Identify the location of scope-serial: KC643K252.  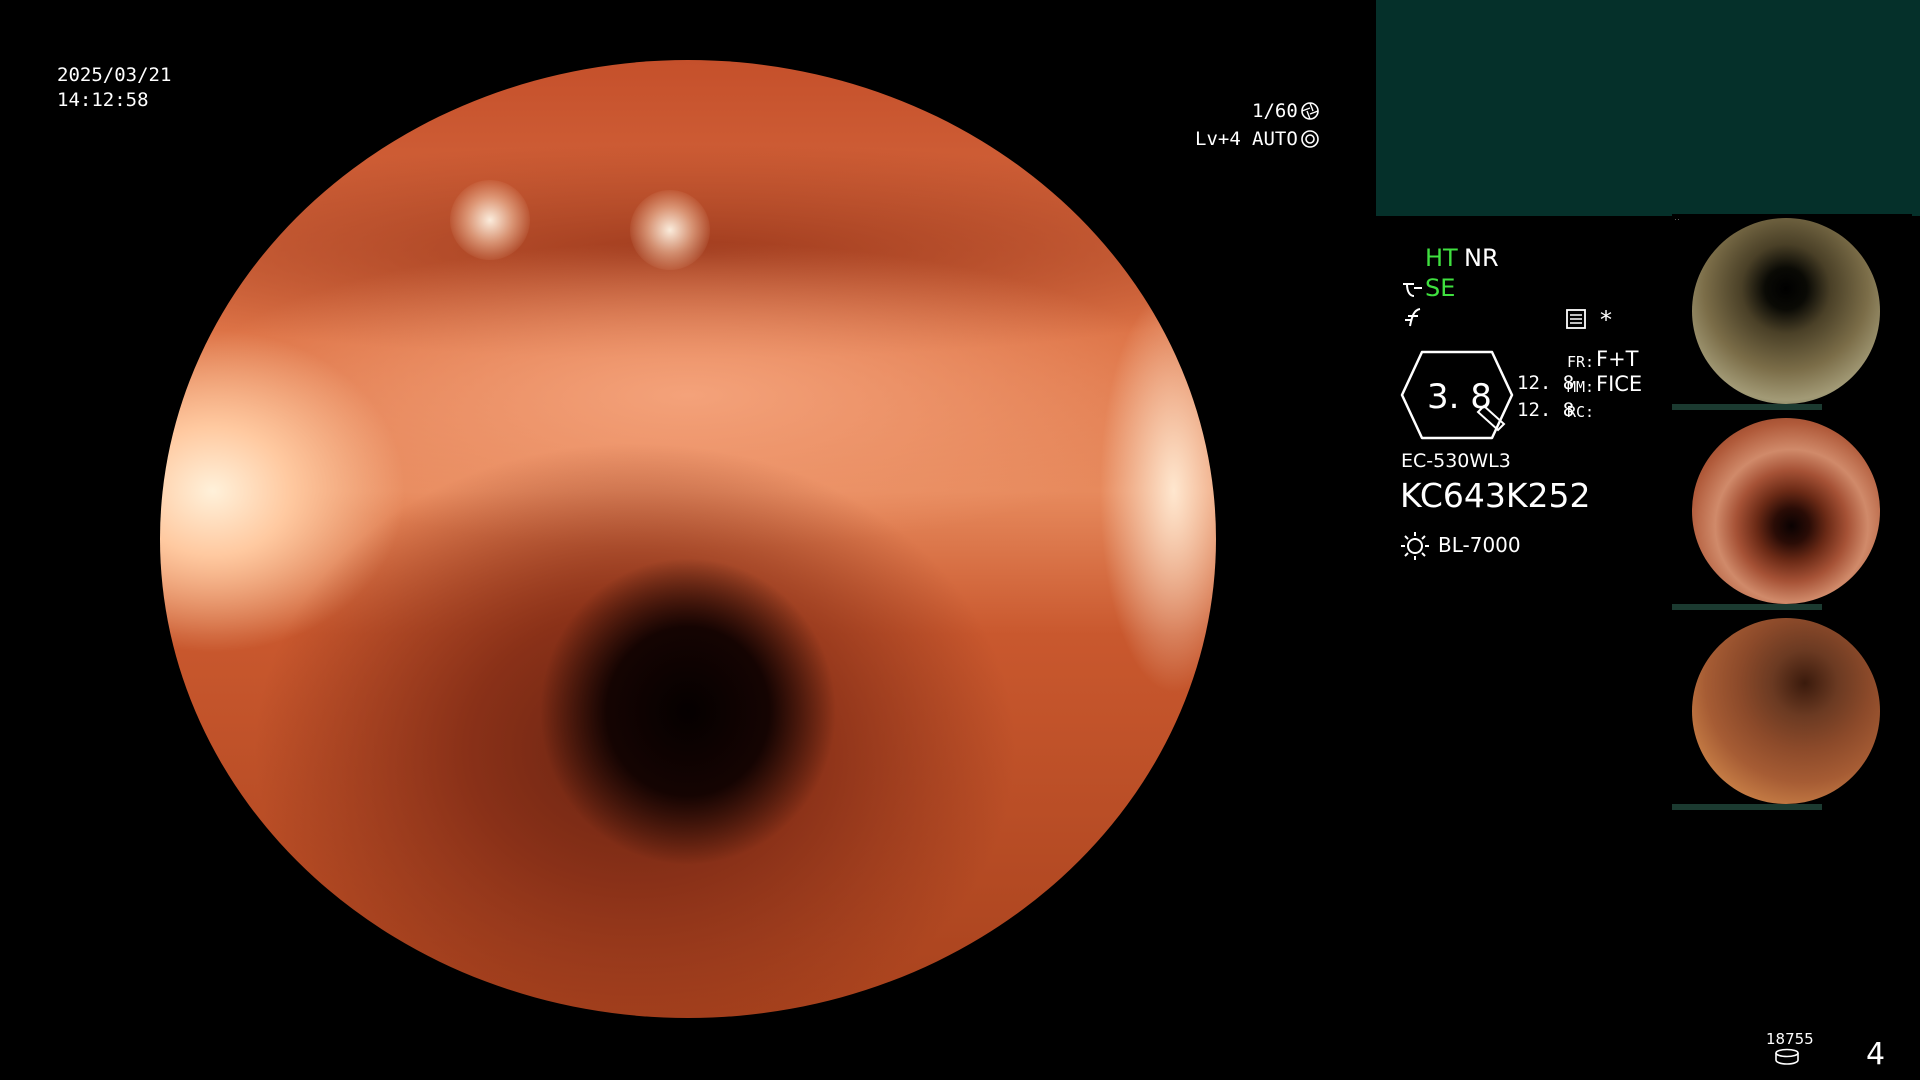
(1495, 495).